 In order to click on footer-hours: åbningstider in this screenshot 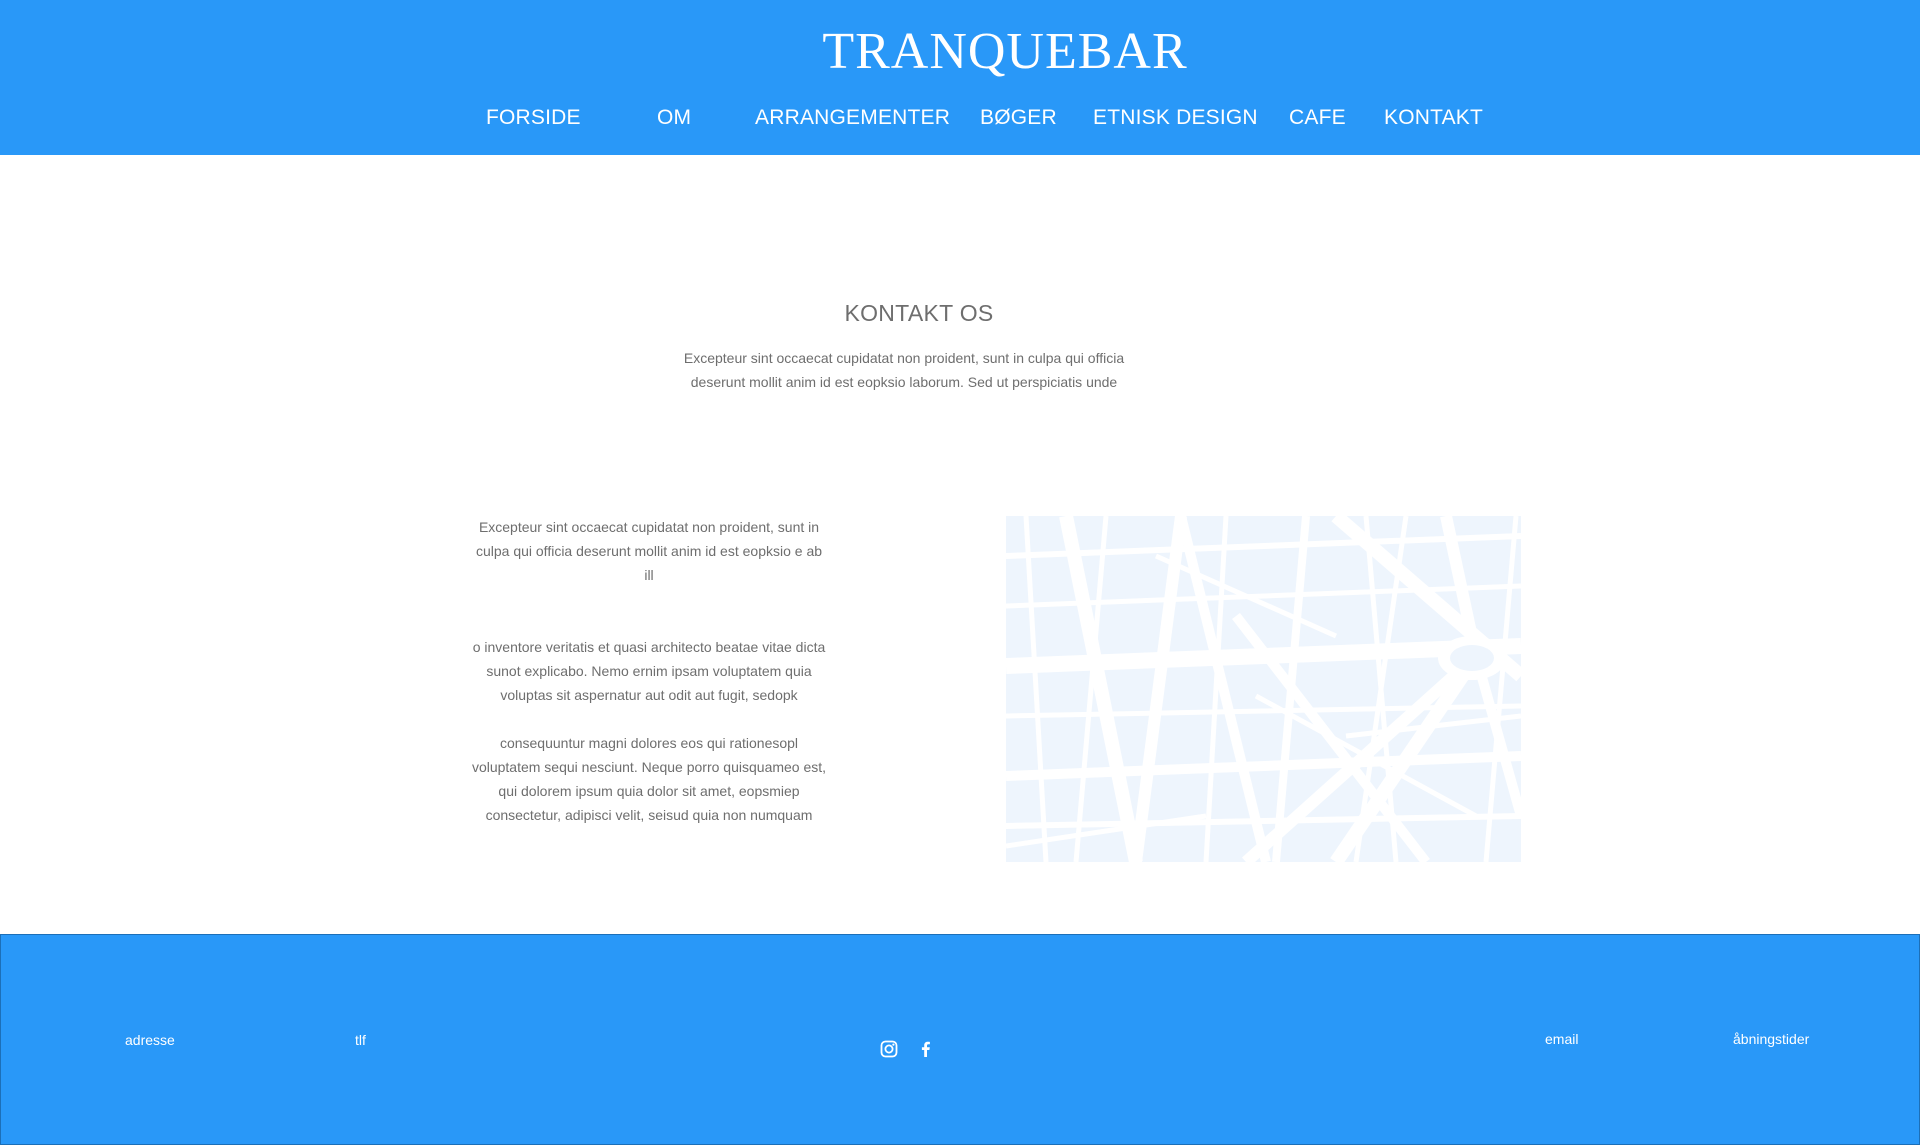, I will do `click(1771, 1039)`.